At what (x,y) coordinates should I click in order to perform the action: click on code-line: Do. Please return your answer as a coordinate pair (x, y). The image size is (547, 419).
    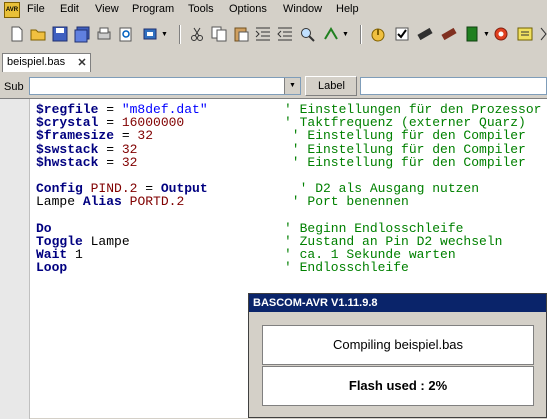
    Looking at the image, I should click on (44, 228).